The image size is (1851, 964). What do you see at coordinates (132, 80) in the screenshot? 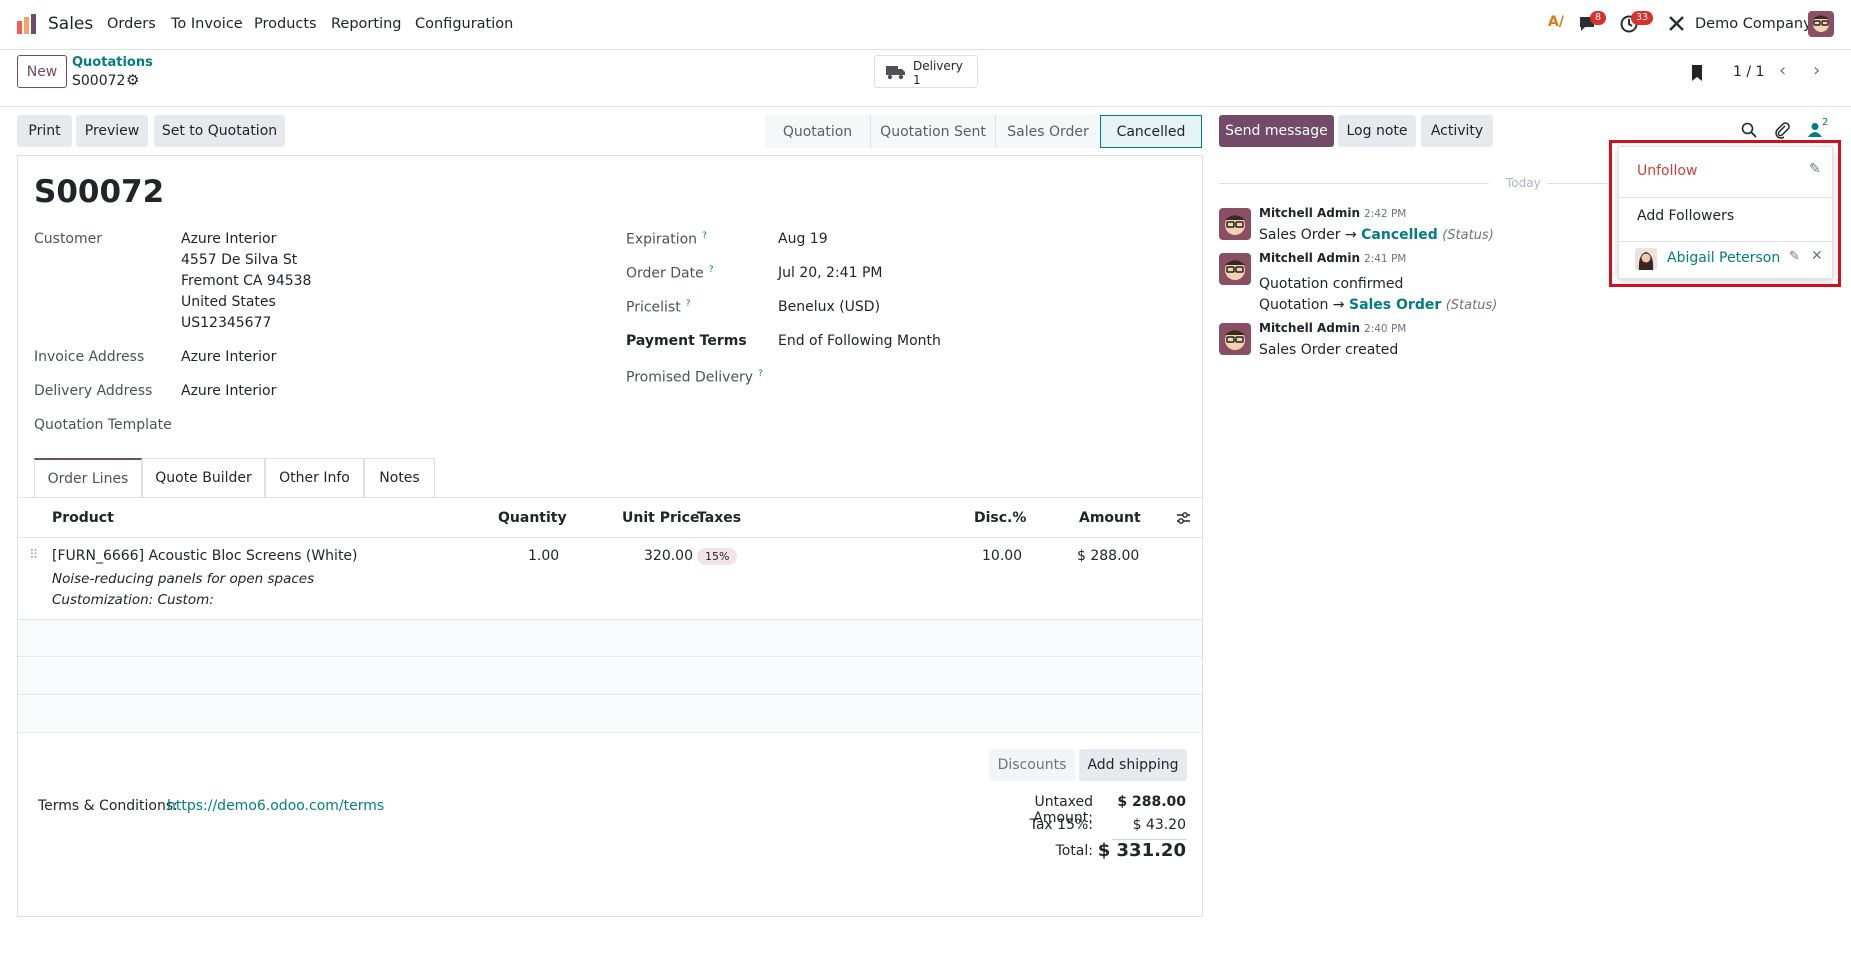
I see `gear-icon: ⚙` at bounding box center [132, 80].